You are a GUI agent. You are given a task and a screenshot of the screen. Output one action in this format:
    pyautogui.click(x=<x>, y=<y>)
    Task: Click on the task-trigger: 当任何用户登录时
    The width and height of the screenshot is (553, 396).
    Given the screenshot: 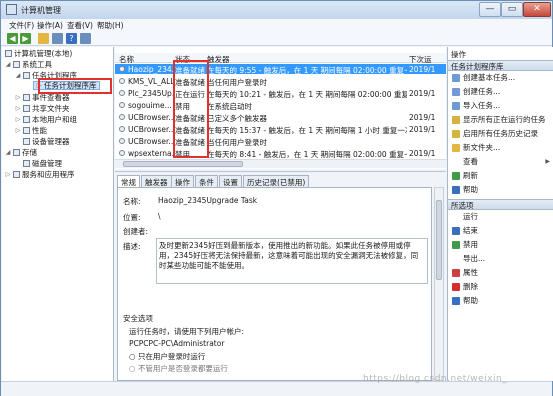 What is the action you would take?
    pyautogui.click(x=237, y=142)
    